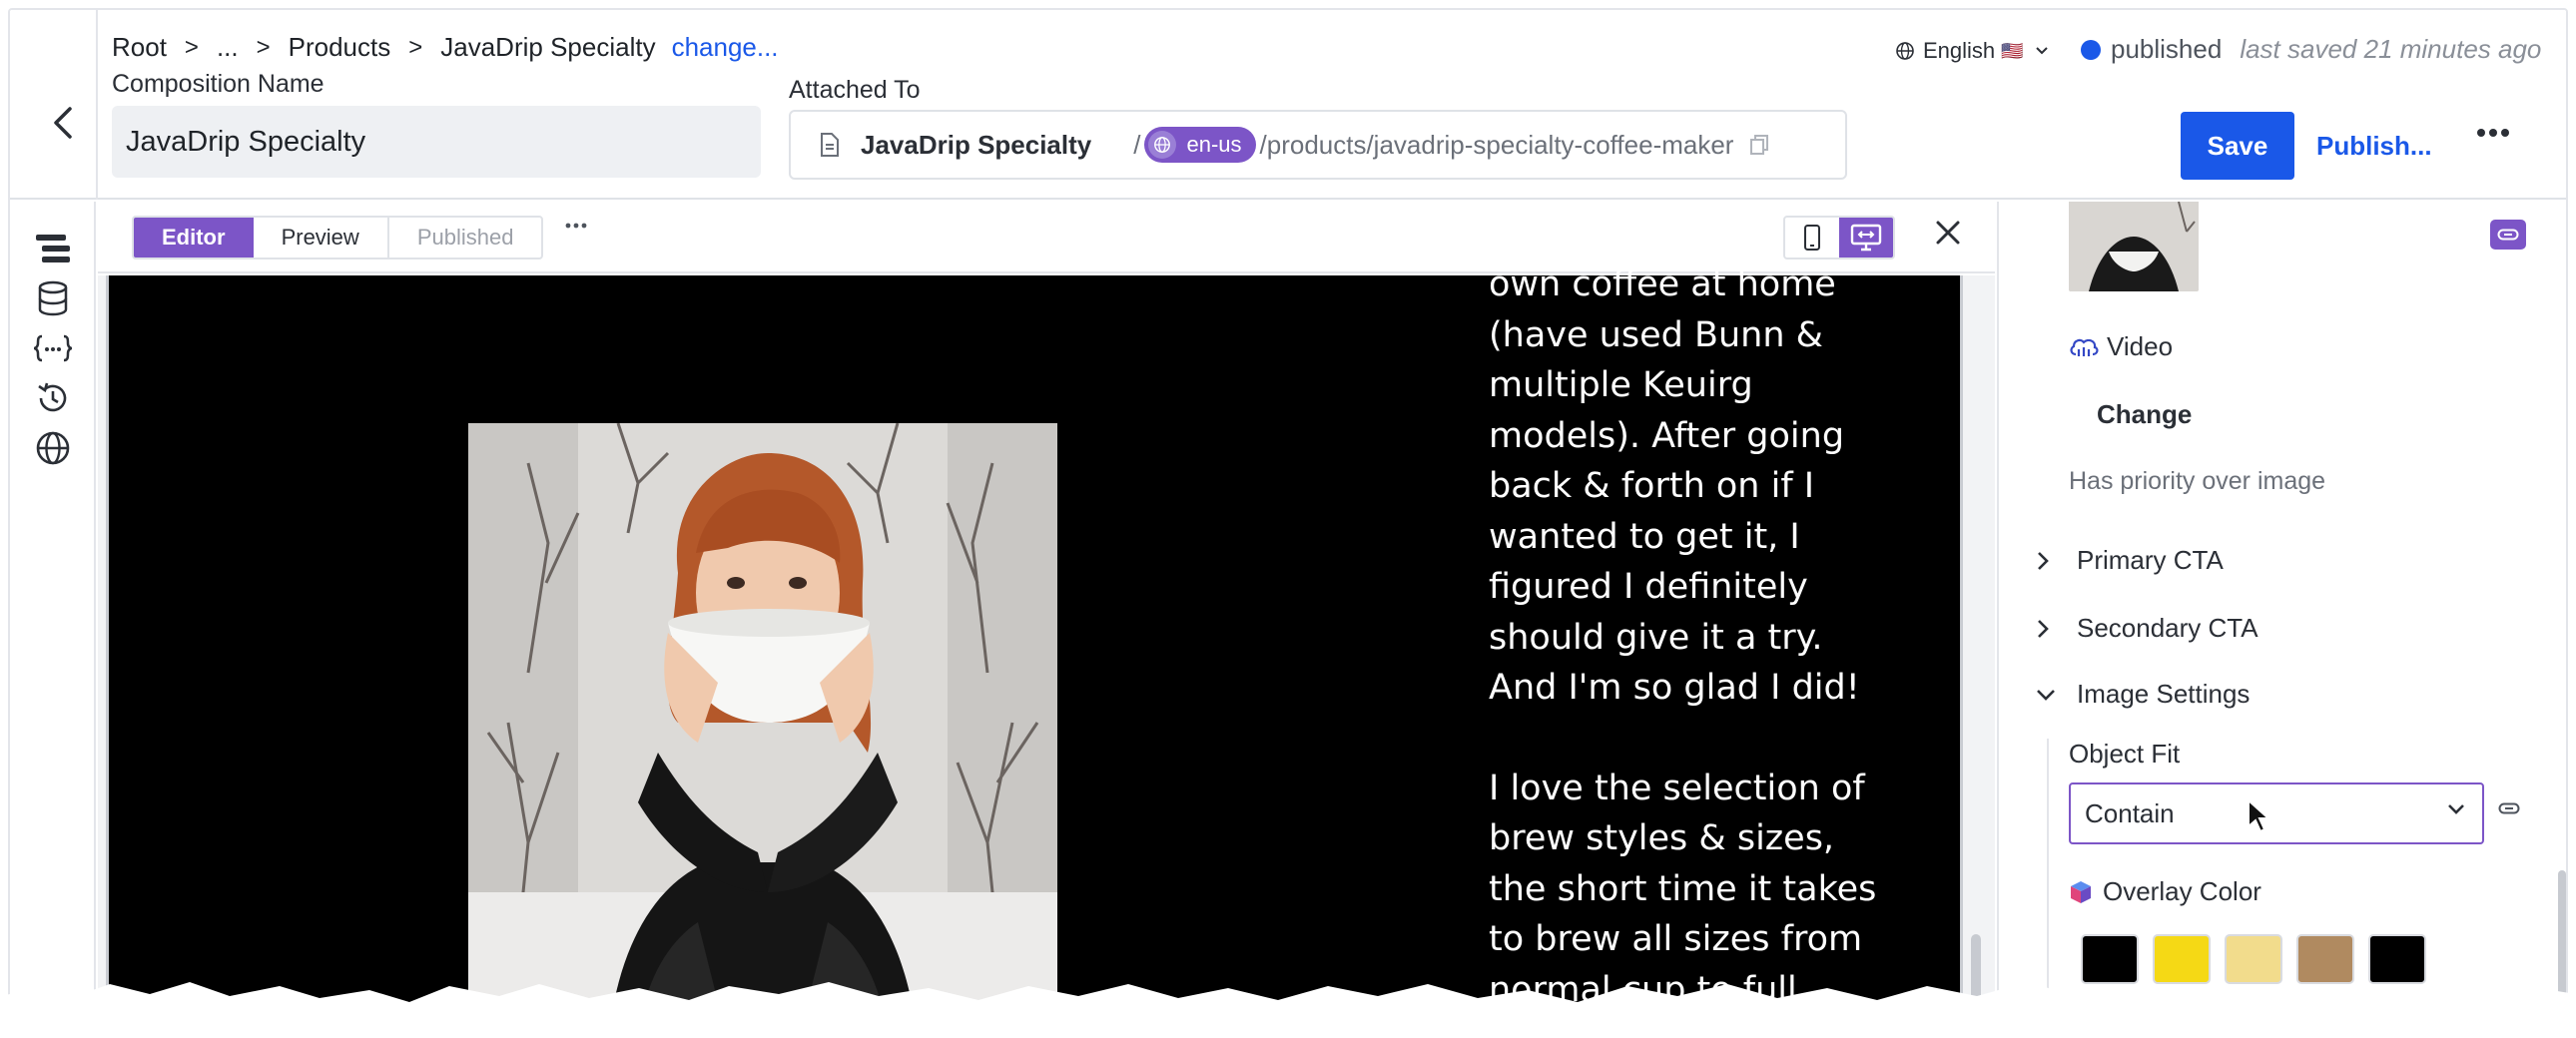 The width and height of the screenshot is (2576, 1038). I want to click on image-thumbnail-illustration, so click(2134, 246).